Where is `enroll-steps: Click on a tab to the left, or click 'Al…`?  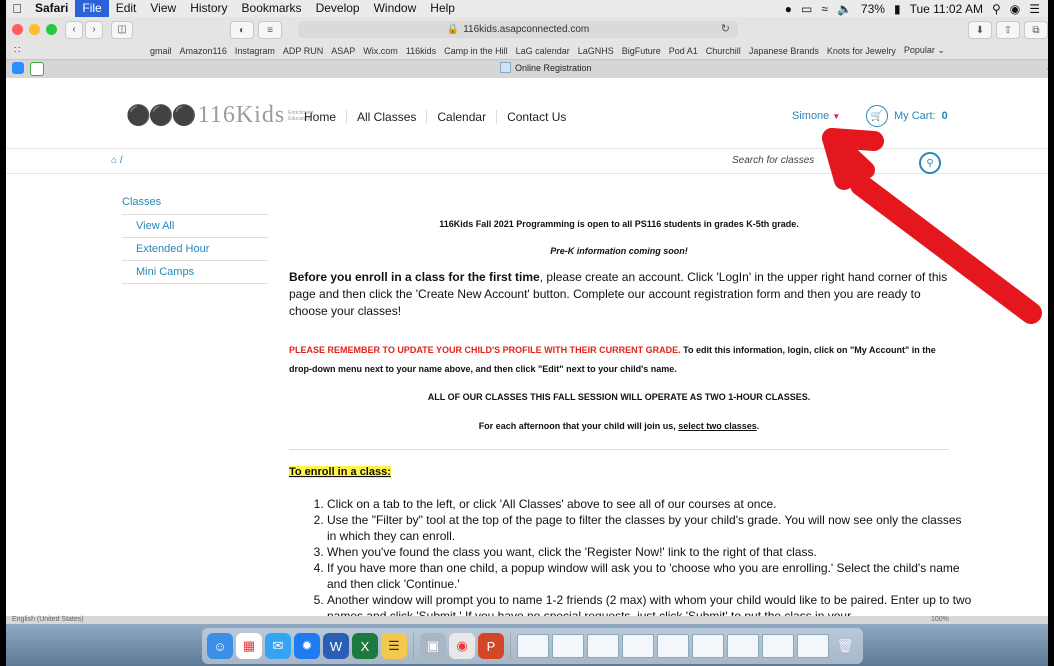
enroll-steps: Click on a tab to the left, or click 'Al… is located at coordinates (641, 556).